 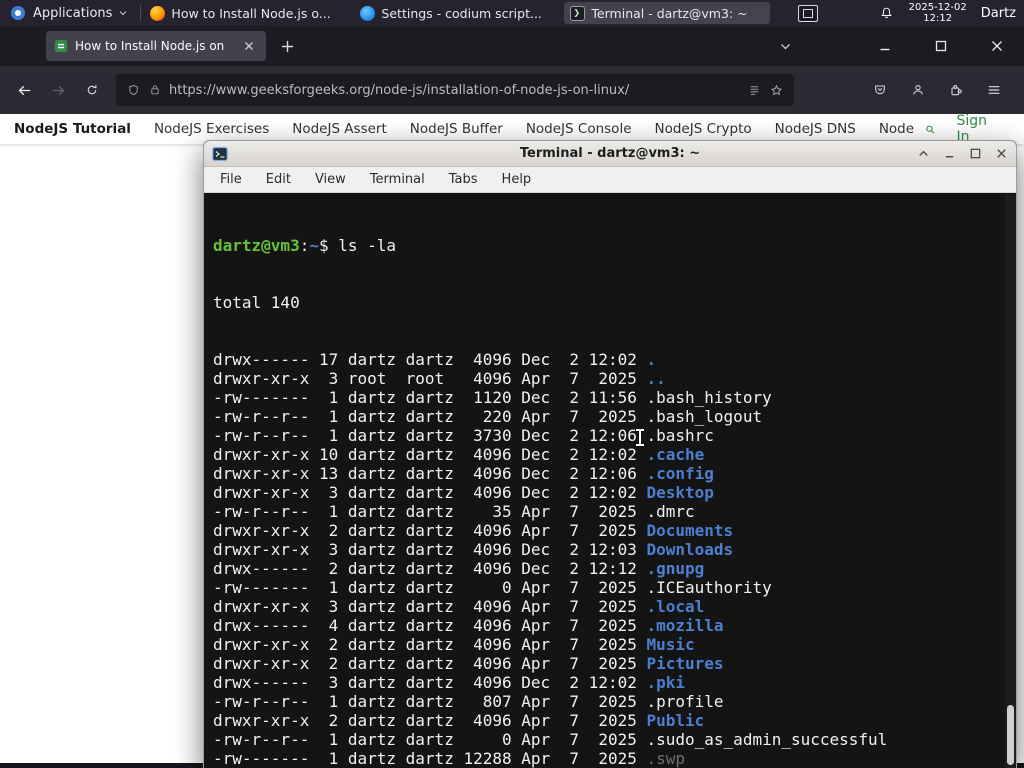 I want to click on menu-edit: Edit, so click(x=278, y=179).